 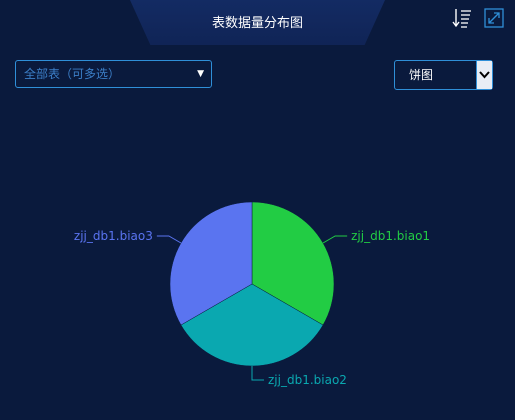 What do you see at coordinates (200, 74) in the screenshot?
I see `caret-down-icon: ▼` at bounding box center [200, 74].